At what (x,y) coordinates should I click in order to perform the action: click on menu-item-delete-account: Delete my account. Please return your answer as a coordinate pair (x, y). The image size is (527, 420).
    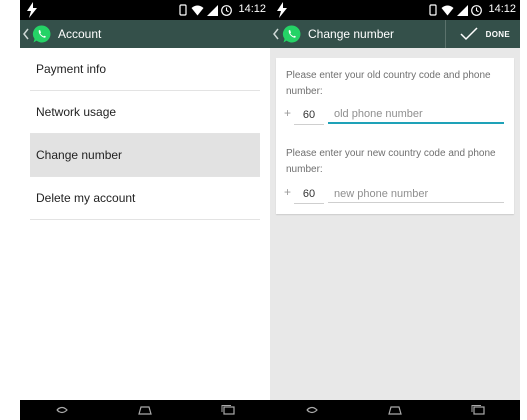
    Looking at the image, I should click on (145, 198).